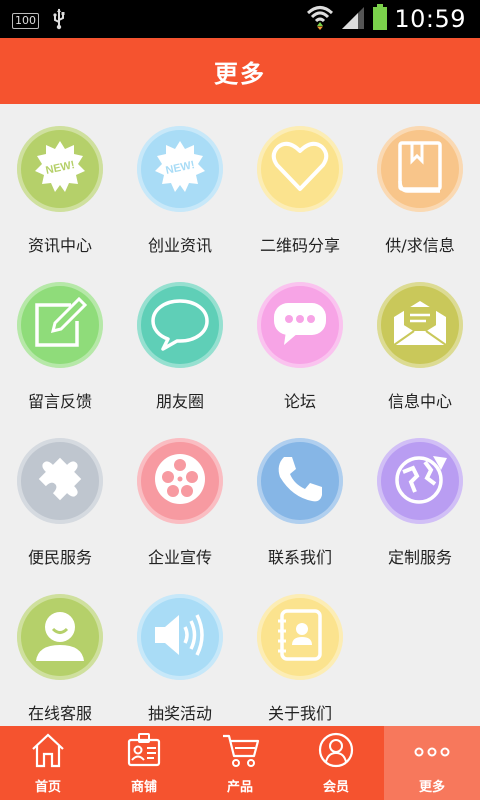 The image size is (480, 800). What do you see at coordinates (59, 557) in the screenshot?
I see `grid-item-label: 便民服务` at bounding box center [59, 557].